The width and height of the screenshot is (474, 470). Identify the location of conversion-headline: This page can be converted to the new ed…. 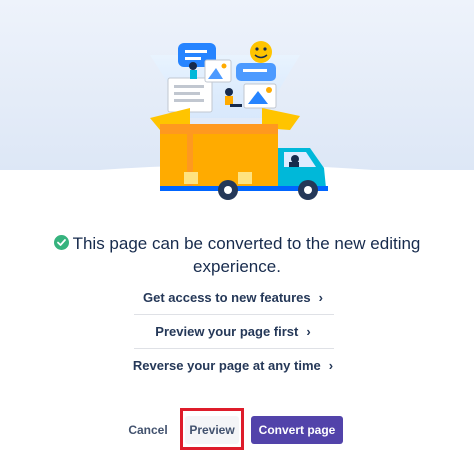
(237, 255).